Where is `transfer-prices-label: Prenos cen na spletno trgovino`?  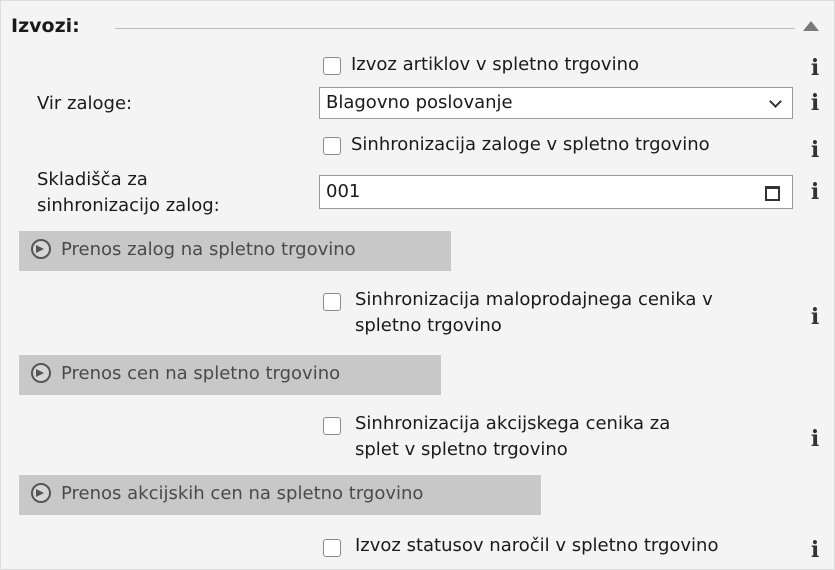 transfer-prices-label: Prenos cen na spletno trgovino is located at coordinates (201, 373).